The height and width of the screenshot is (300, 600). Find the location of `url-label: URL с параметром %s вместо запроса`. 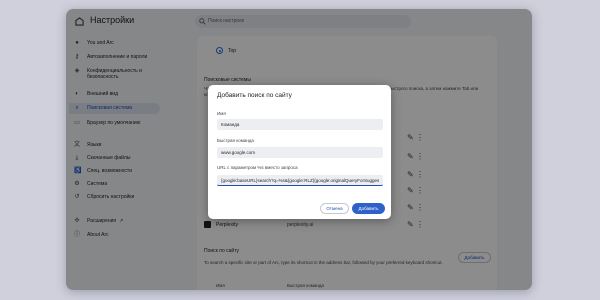

url-label: URL с параметром %s вместо запроса is located at coordinates (257, 167).